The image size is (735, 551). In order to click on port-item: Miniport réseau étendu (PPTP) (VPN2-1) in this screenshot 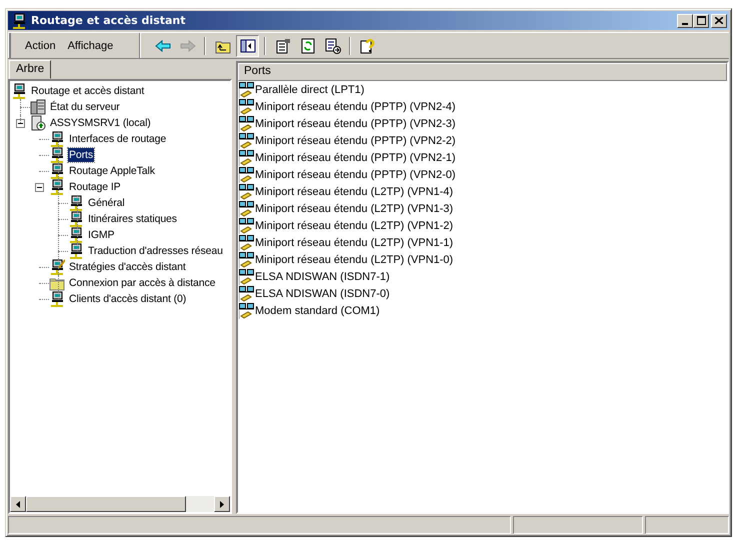, I will do `click(355, 158)`.